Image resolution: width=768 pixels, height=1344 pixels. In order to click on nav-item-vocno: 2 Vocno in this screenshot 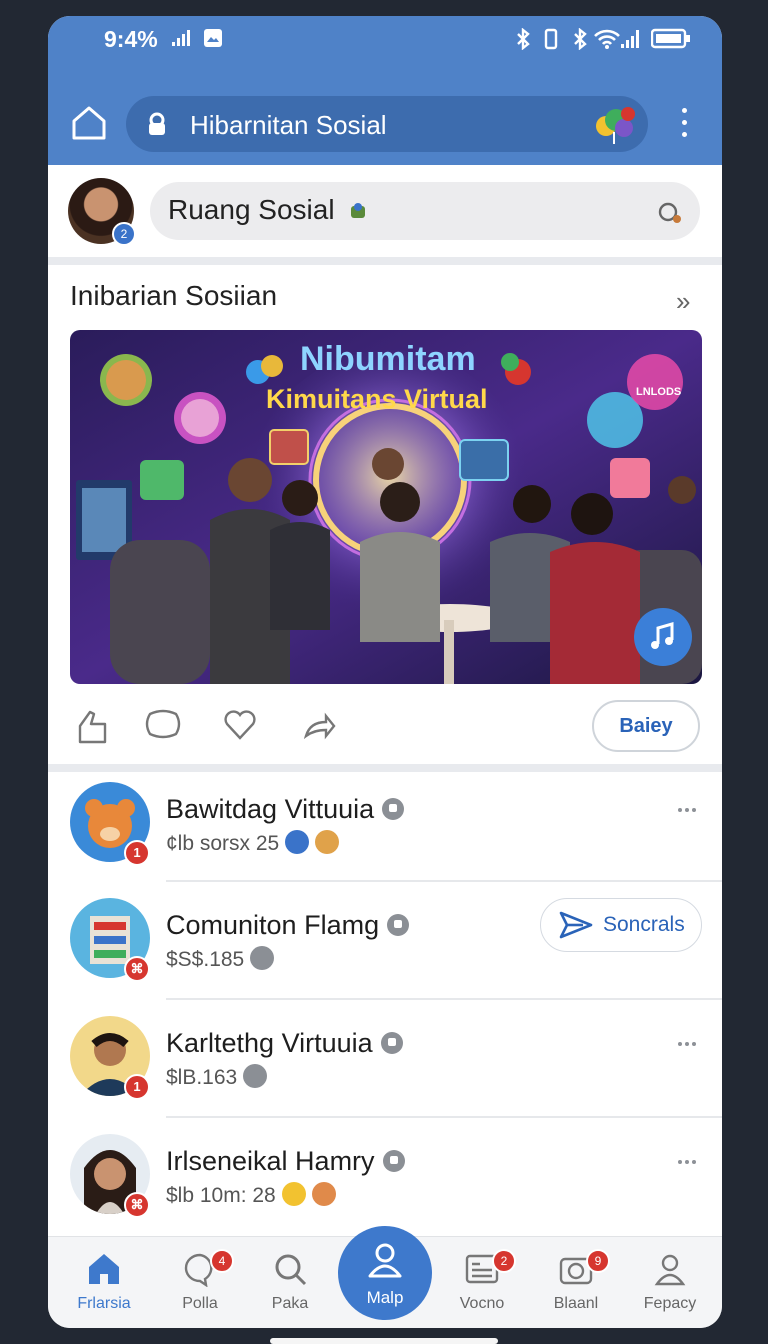, I will do `click(482, 1282)`.